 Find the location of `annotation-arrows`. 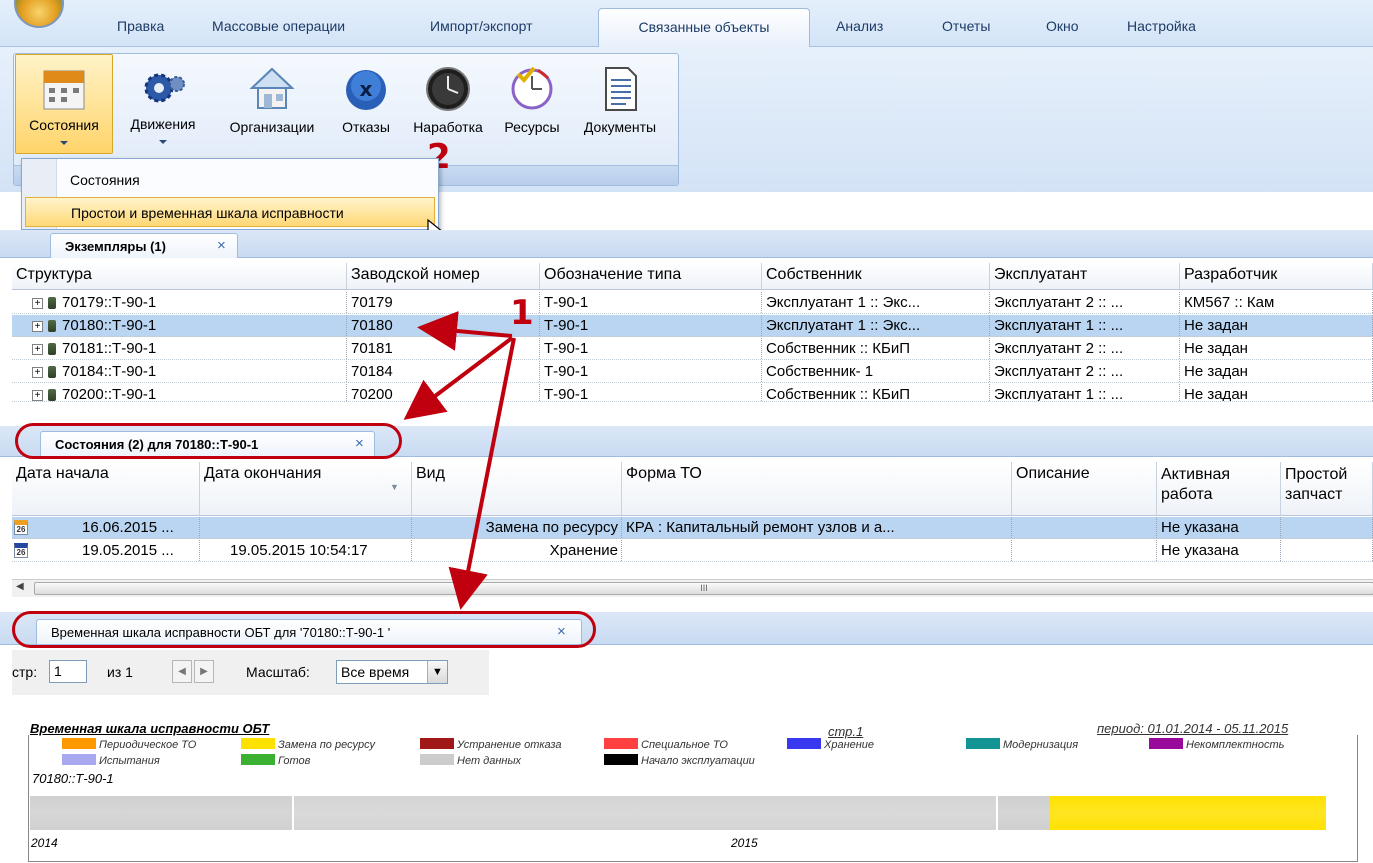

annotation-arrows is located at coordinates (459, 460).